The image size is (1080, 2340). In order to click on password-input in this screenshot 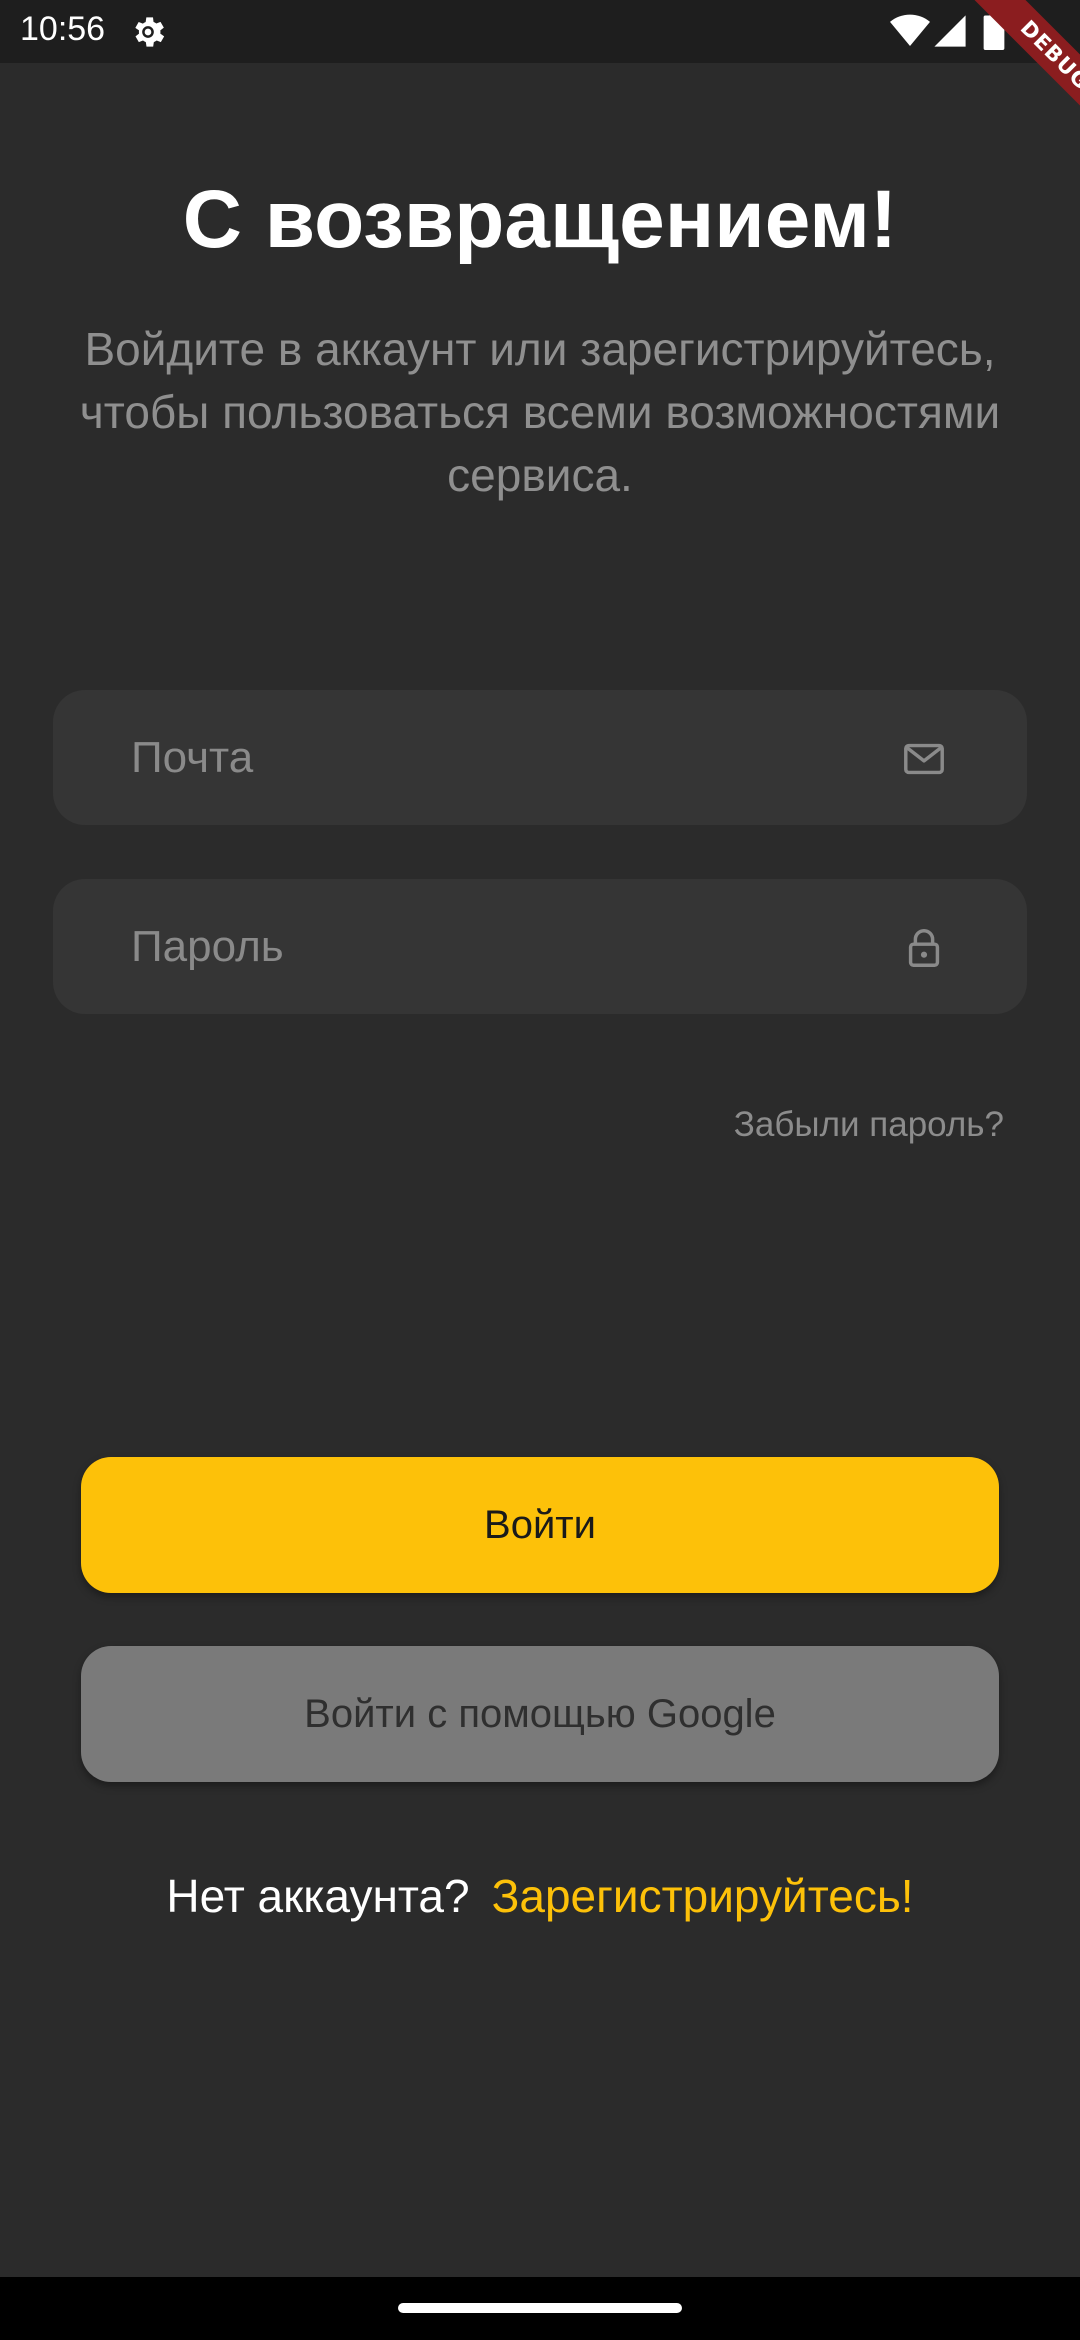, I will do `click(511, 946)`.